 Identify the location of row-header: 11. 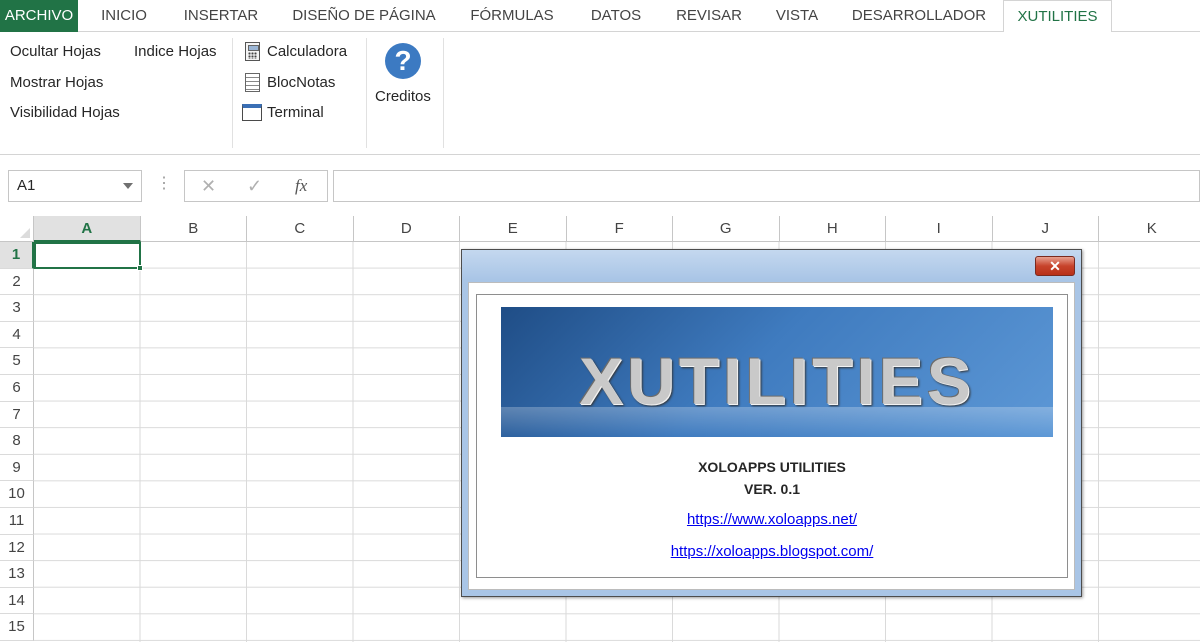
(17, 521).